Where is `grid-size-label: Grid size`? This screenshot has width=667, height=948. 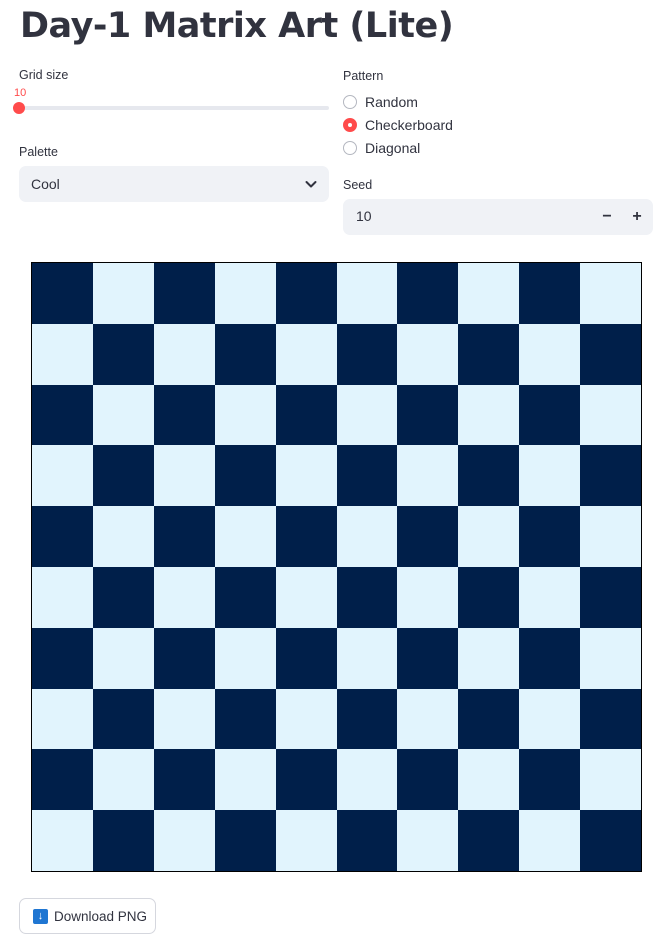
grid-size-label: Grid size is located at coordinates (44, 75).